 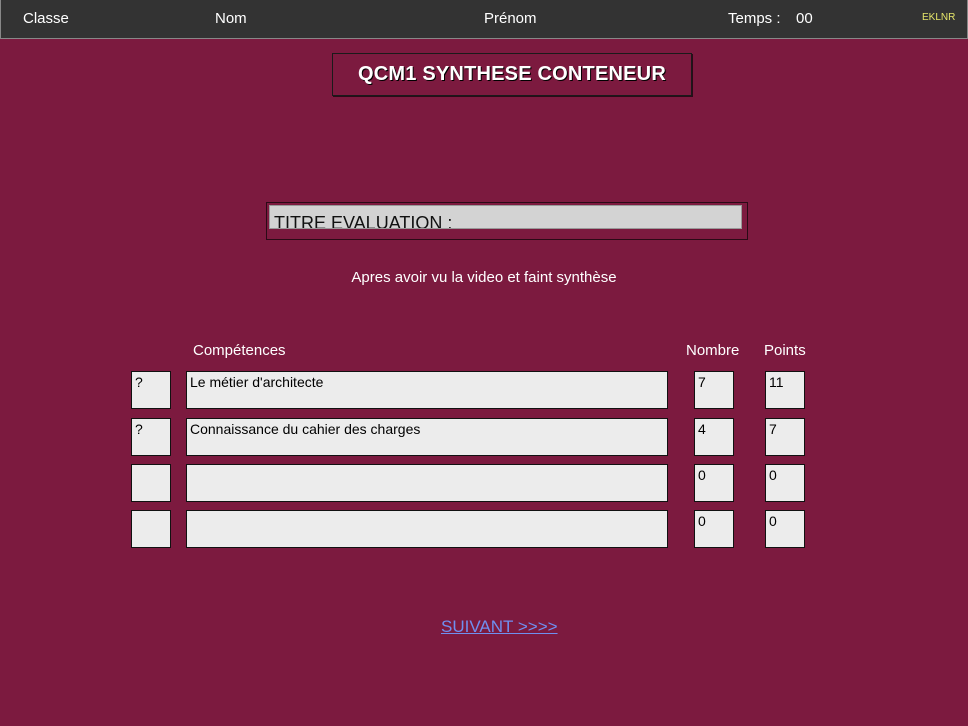 I want to click on header-nombre: Nombre, so click(x=713, y=350).